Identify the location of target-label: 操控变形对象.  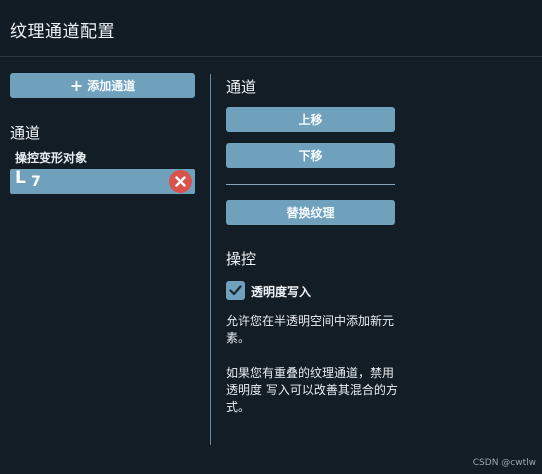
(51, 158).